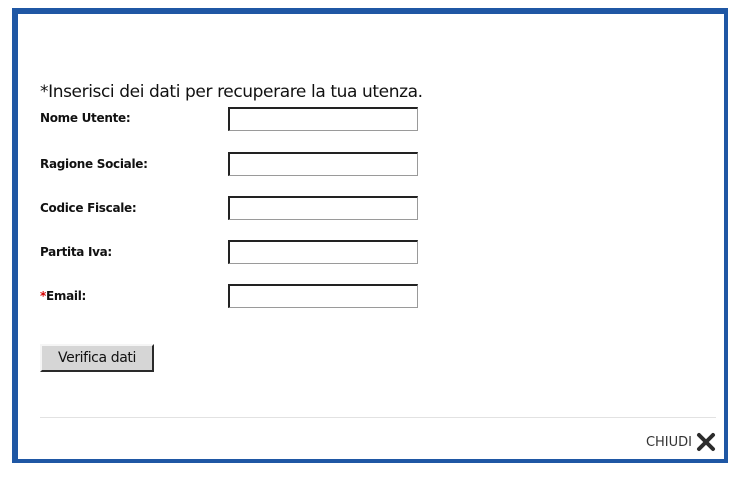 Image resolution: width=734 pixels, height=495 pixels. What do you see at coordinates (85, 118) in the screenshot?
I see `nome-utente-label: Nome Utente:` at bounding box center [85, 118].